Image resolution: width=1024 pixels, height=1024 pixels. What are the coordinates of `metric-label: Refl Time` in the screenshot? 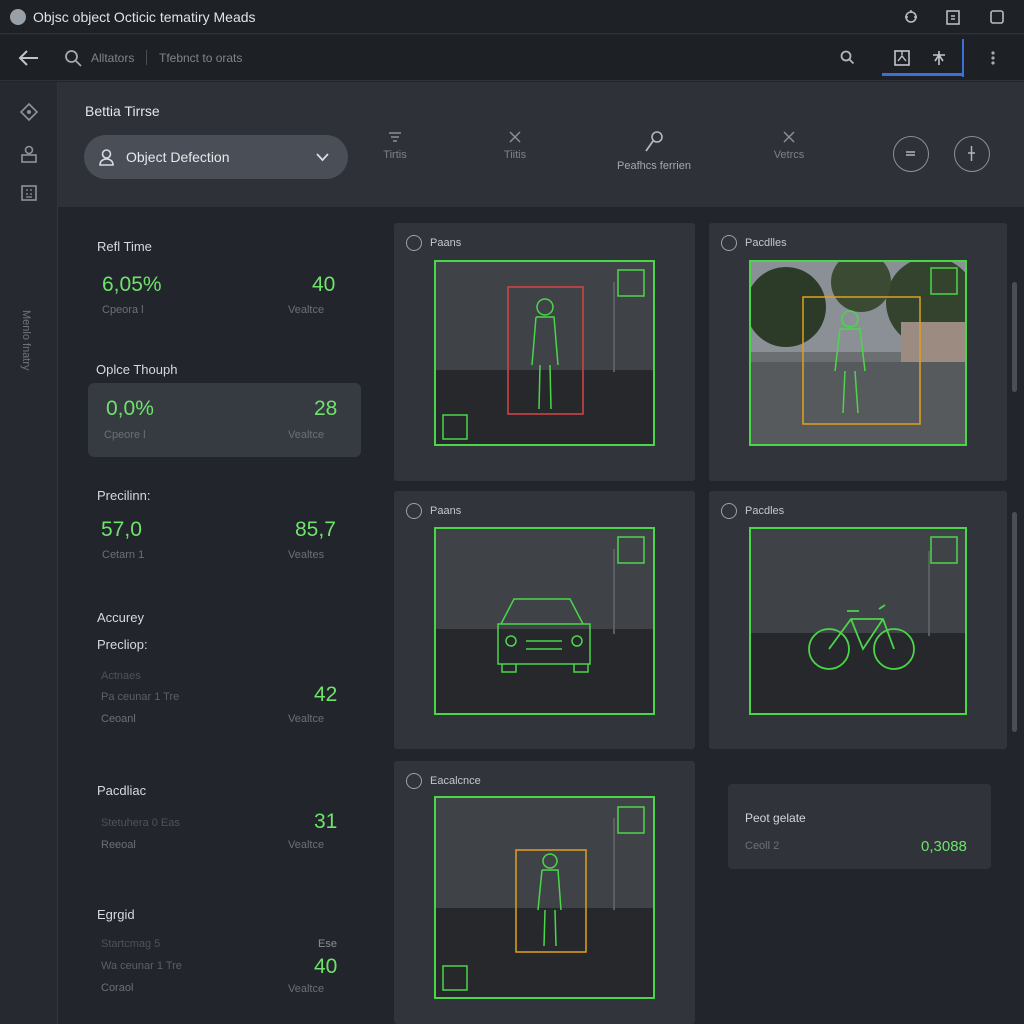 It's located at (124, 246).